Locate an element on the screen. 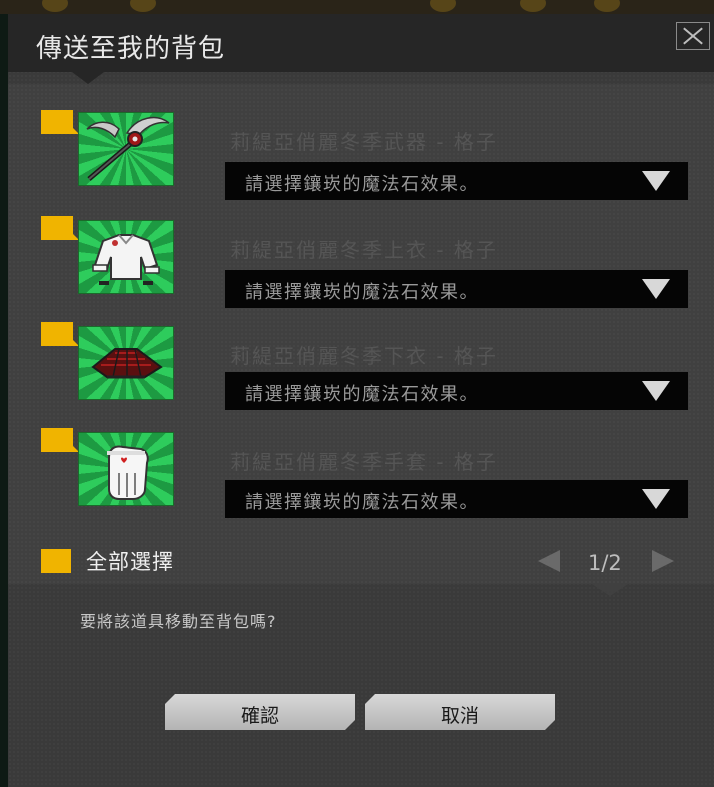 The image size is (714, 787). list-item: 莉緹亞俏麗冬季下衣 - 格子 請選擇鑲崁的魔法石效果。 is located at coordinates (361, 371).